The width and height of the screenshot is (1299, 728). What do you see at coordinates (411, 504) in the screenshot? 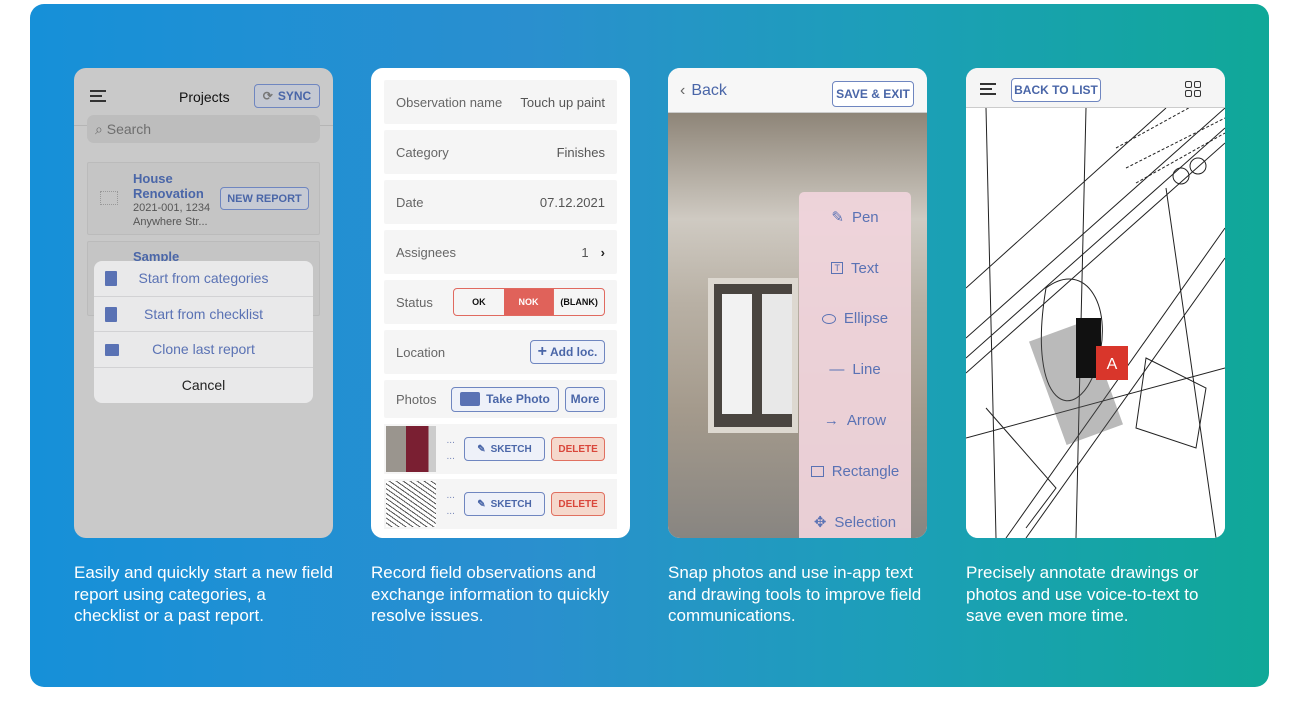
I see `drawing-thumbnail` at bounding box center [411, 504].